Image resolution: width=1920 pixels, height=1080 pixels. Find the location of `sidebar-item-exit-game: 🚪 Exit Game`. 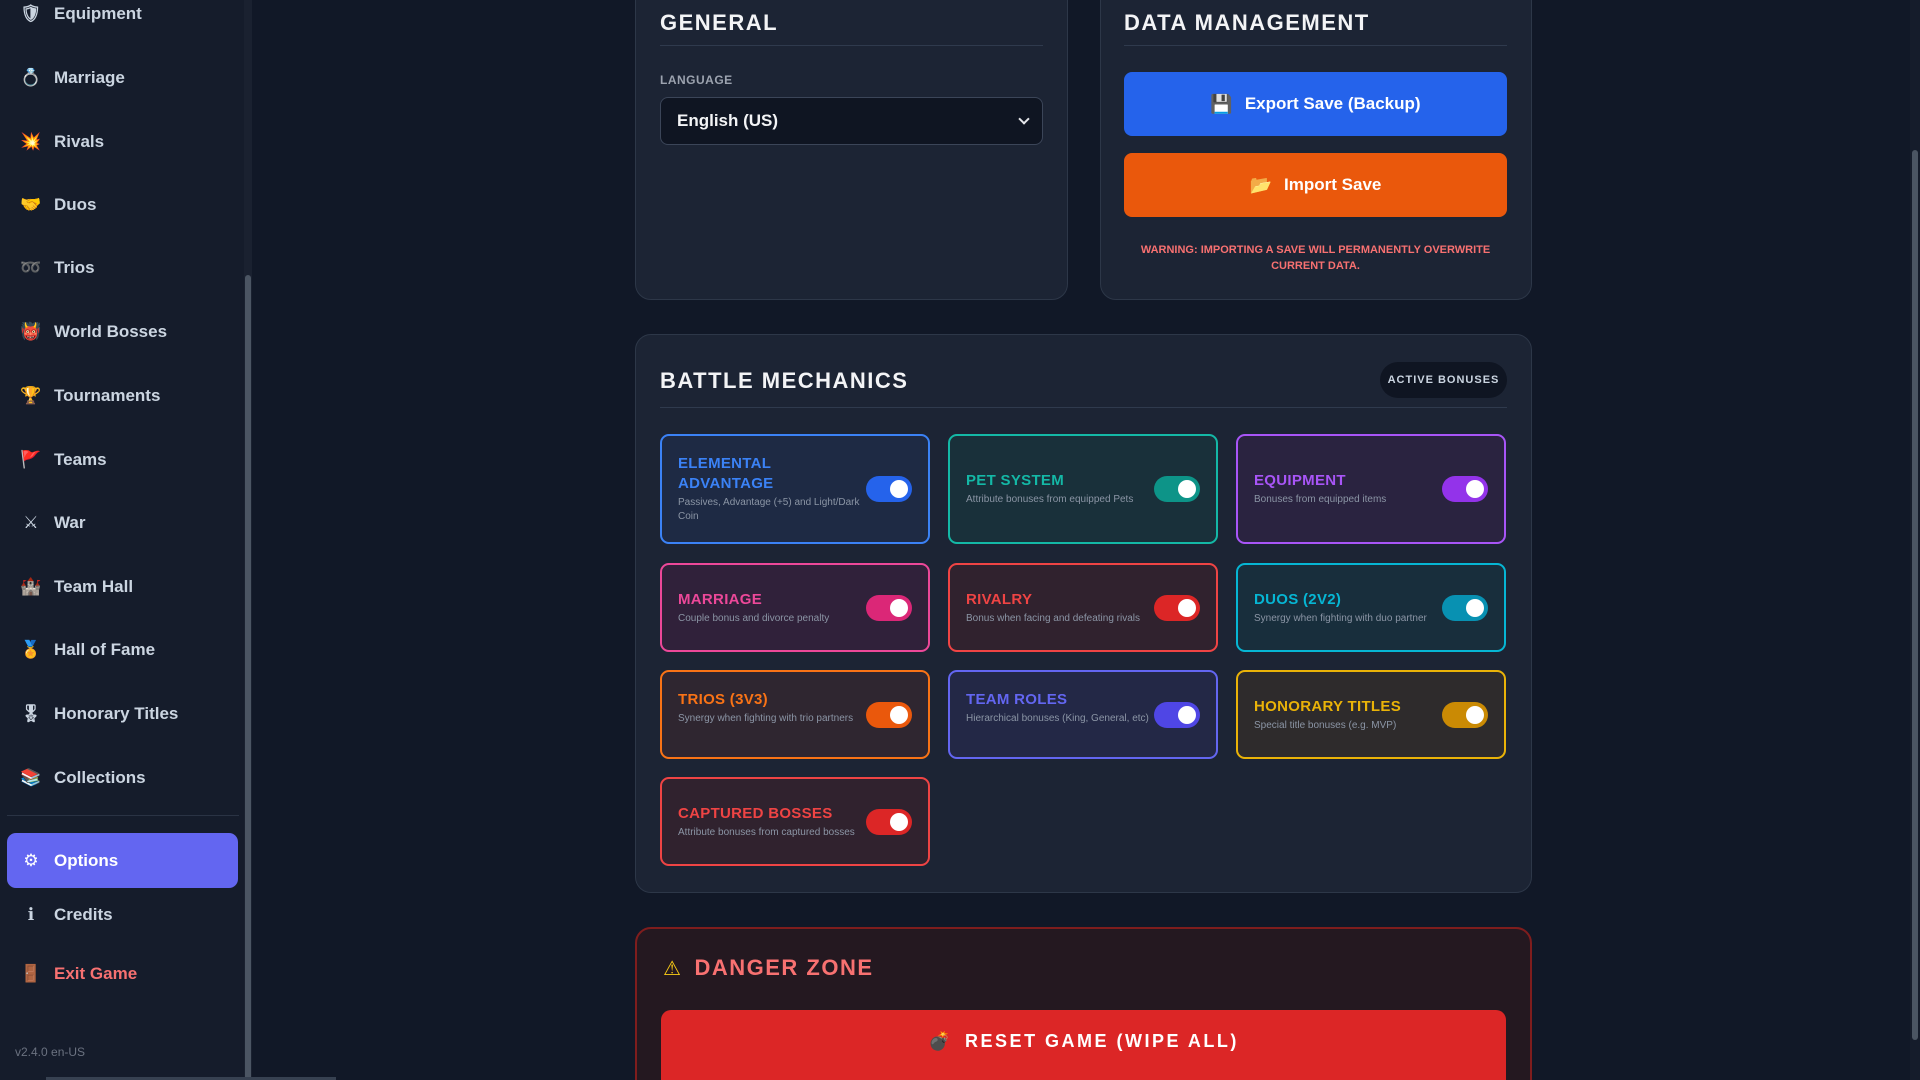

sidebar-item-exit-game: 🚪 Exit Game is located at coordinates (122, 974).